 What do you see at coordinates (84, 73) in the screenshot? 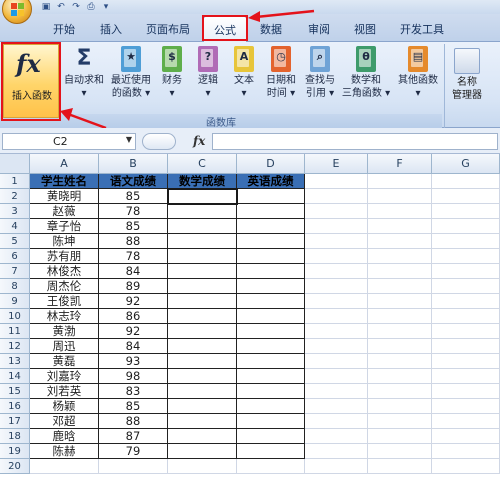
I see `autosum-button: Σ 自动求和 ▾` at bounding box center [84, 73].